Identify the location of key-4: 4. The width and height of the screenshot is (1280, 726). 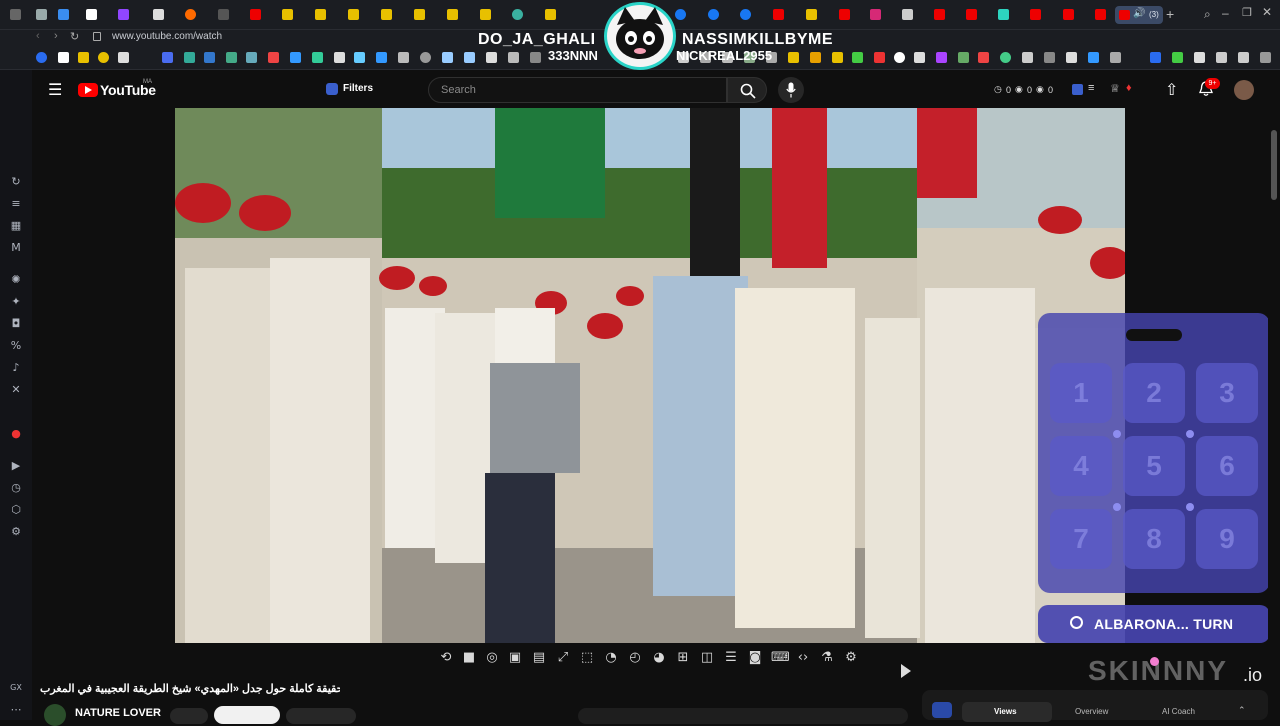
(1081, 466).